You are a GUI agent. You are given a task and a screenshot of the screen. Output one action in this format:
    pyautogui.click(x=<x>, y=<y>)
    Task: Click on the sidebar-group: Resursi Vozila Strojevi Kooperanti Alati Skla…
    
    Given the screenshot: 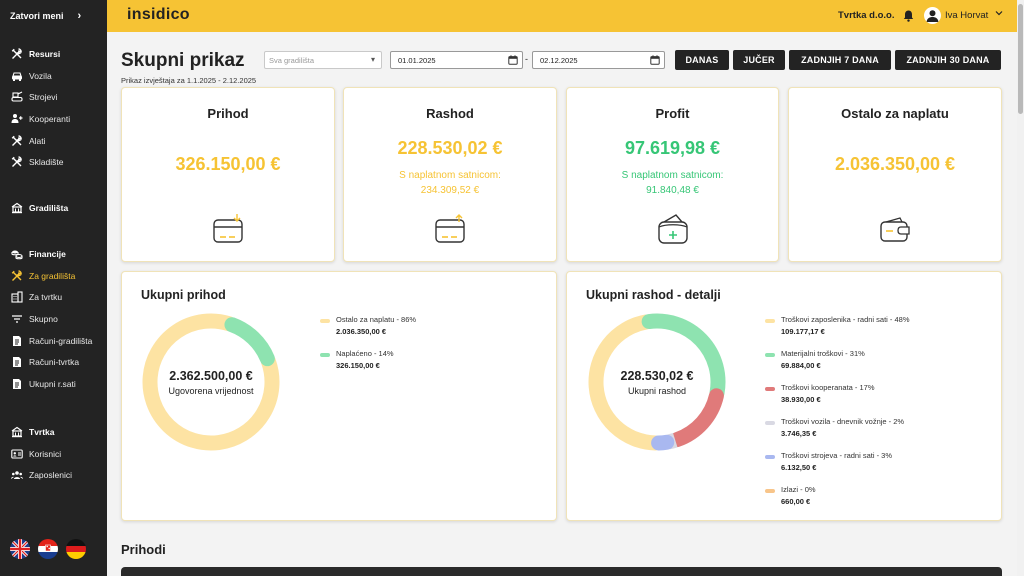 What is the action you would take?
    pyautogui.click(x=53, y=108)
    